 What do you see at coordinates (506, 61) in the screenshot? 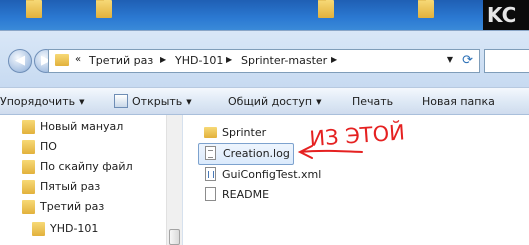
I see `search-input` at bounding box center [506, 61].